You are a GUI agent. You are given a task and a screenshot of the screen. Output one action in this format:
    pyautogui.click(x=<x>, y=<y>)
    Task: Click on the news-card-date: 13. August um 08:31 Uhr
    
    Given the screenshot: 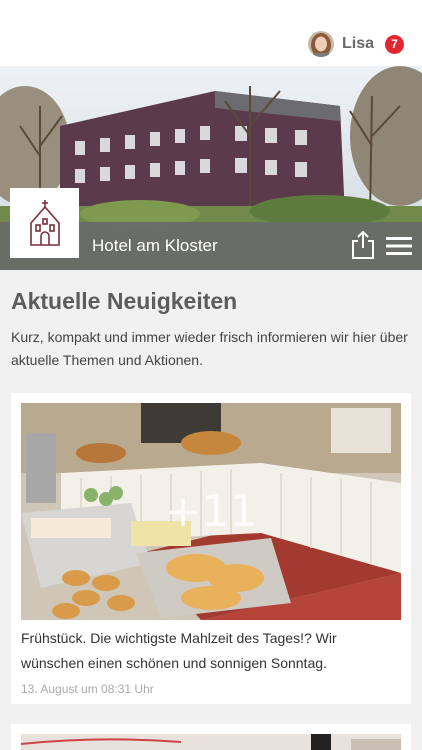 What is the action you would take?
    pyautogui.click(x=87, y=689)
    